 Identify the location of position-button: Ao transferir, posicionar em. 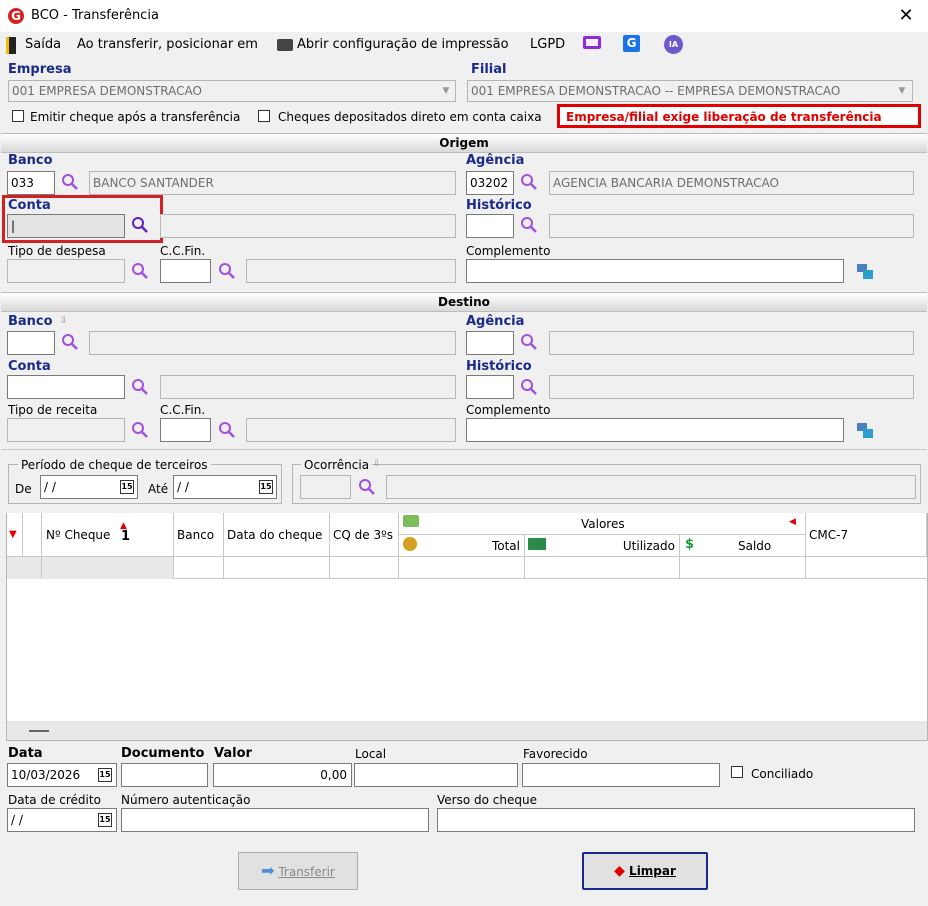
(167, 45).